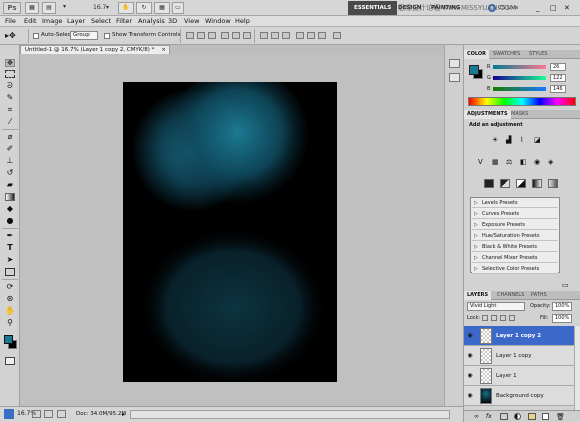 The image size is (580, 422). What do you see at coordinates (480, 162) in the screenshot?
I see `vibrance-icon: V` at bounding box center [480, 162].